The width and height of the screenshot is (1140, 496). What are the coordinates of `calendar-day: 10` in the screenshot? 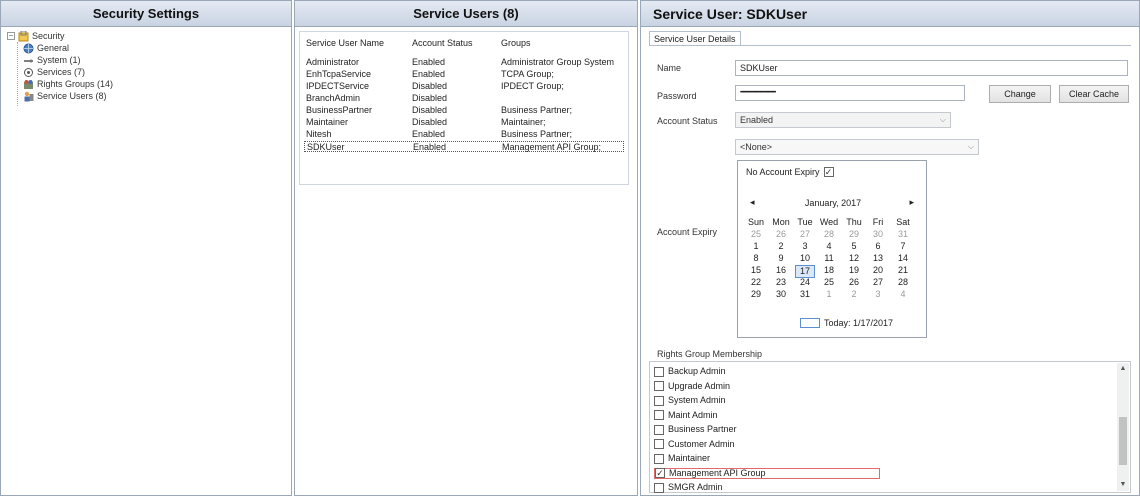 It's located at (805, 258).